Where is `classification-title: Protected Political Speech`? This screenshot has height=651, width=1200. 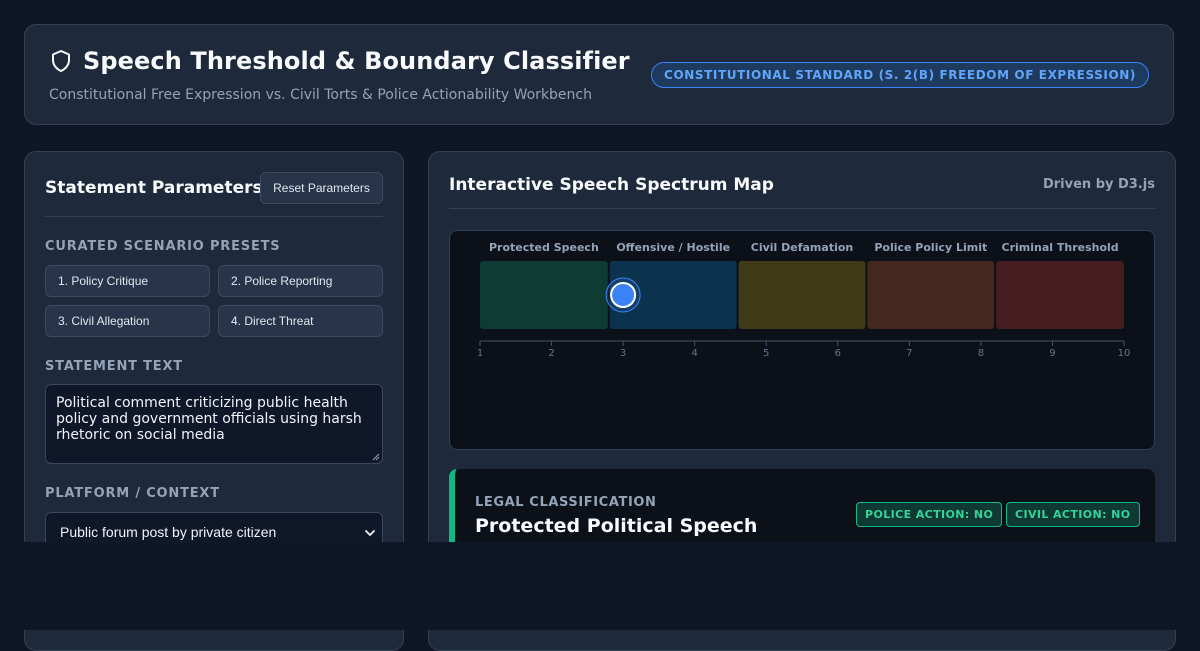
classification-title: Protected Political Speech is located at coordinates (616, 526).